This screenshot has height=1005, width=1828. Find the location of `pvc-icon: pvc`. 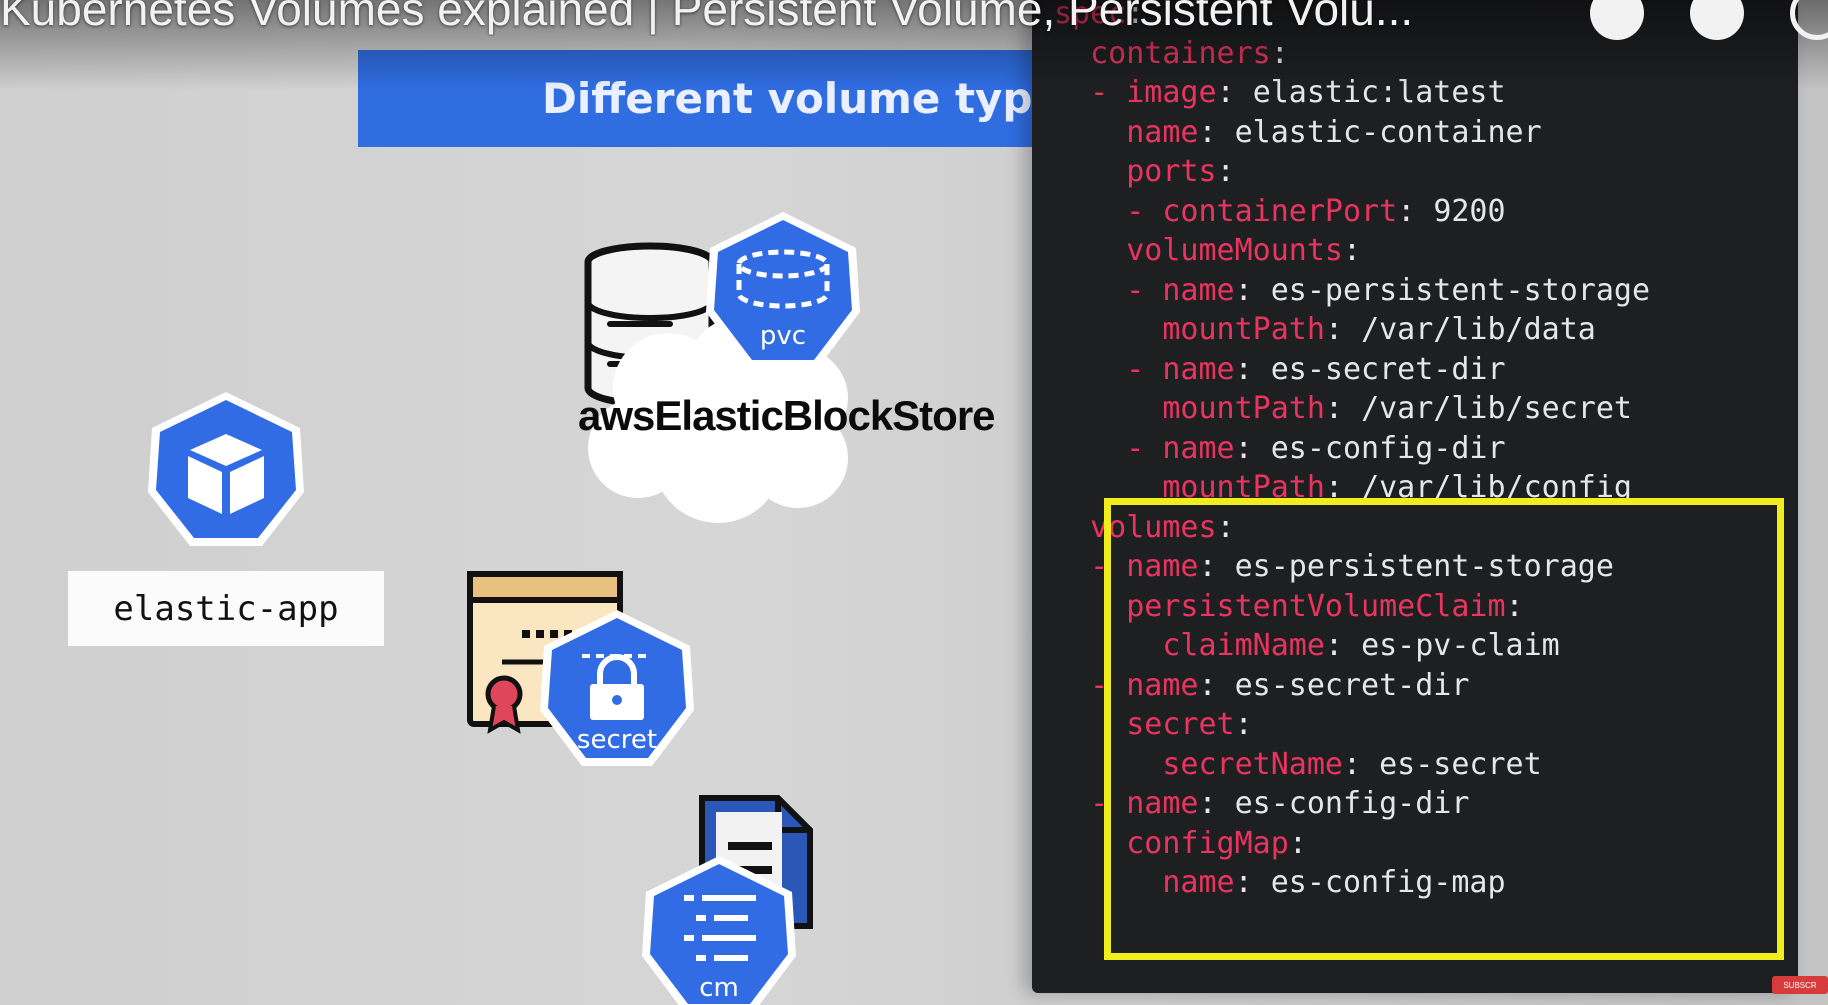

pvc-icon: pvc is located at coordinates (783, 290).